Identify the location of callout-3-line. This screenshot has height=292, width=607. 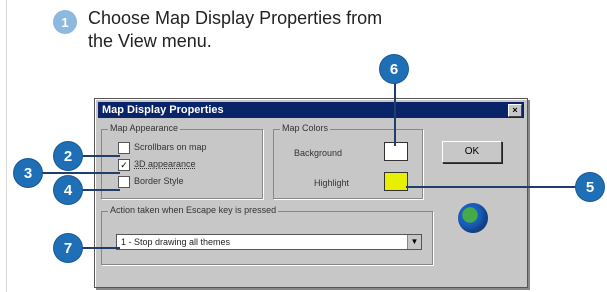
(80, 173).